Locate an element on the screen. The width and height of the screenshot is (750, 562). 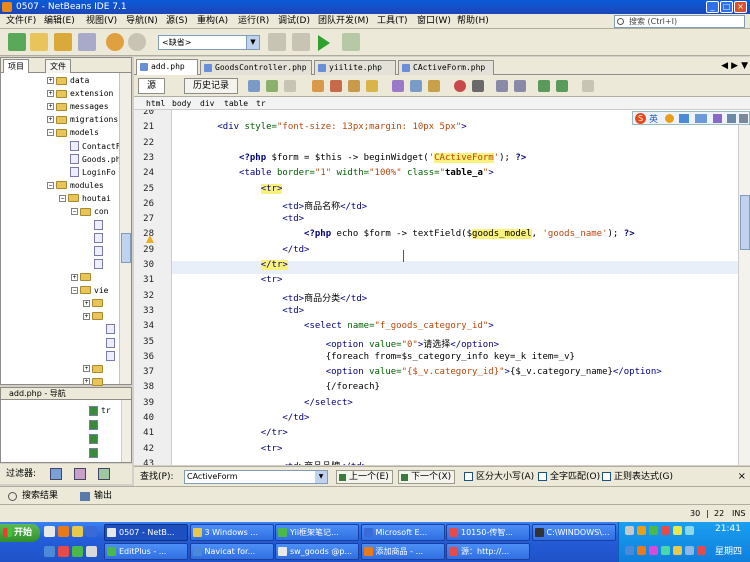
shift-right-icon is located at coordinates (562, 86).